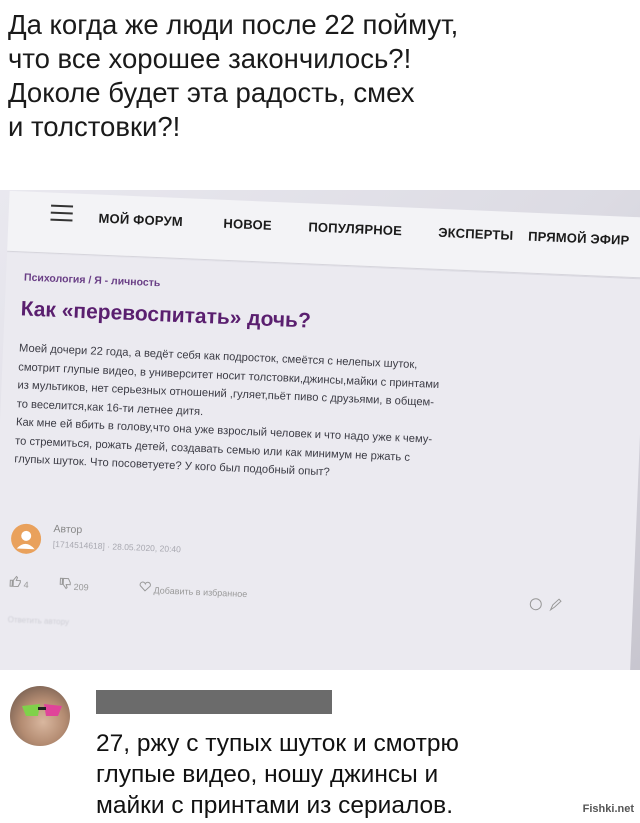 The image size is (640, 823). I want to click on reply-icon, so click(535, 605).